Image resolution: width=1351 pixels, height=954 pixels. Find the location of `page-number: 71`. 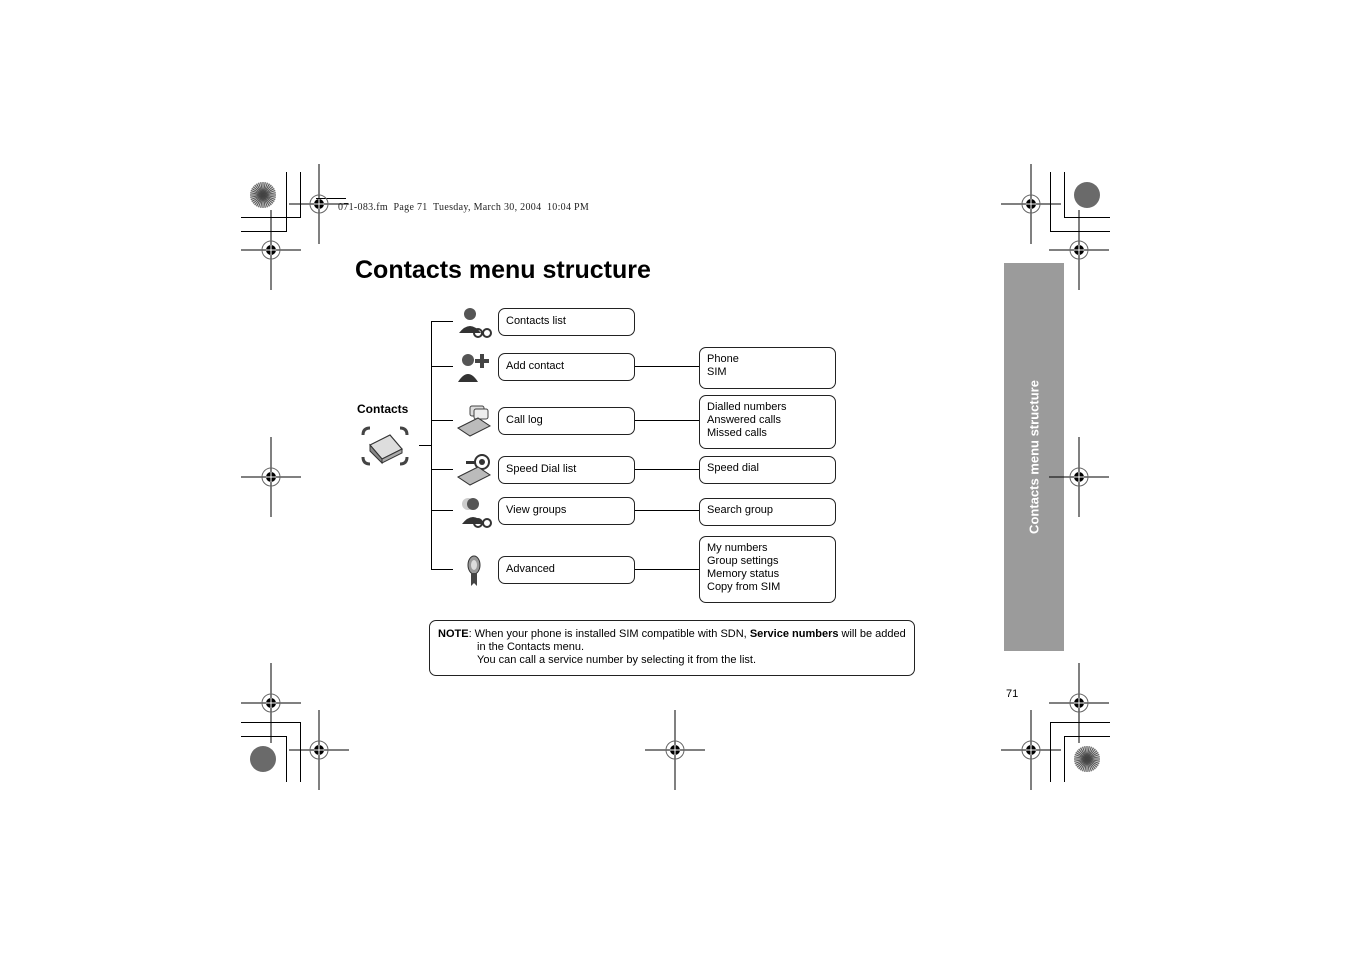

page-number: 71 is located at coordinates (1012, 694).